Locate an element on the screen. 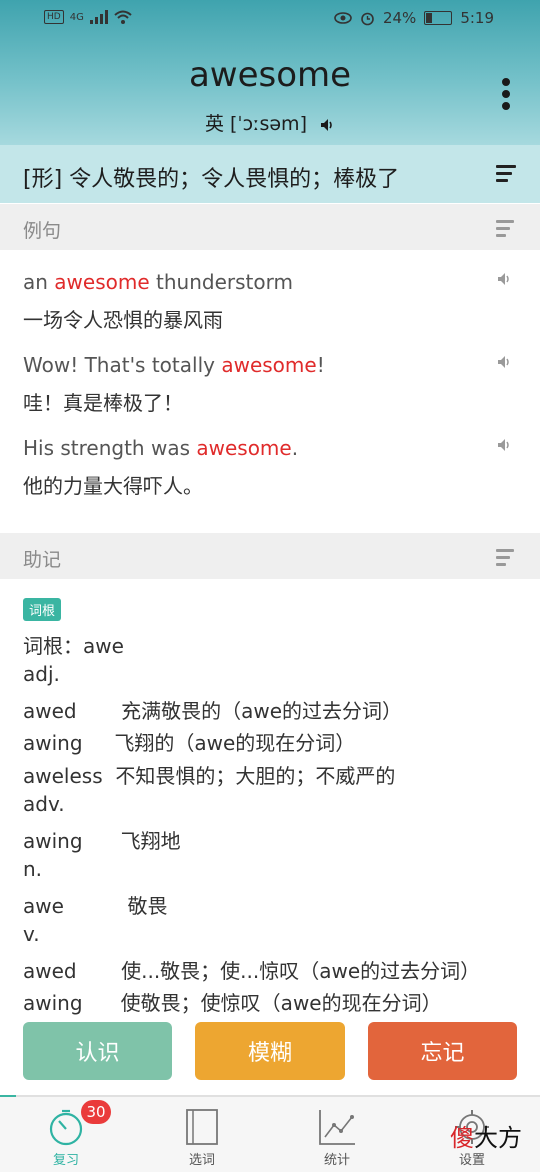 This screenshot has height=1172, width=540. memory-line: aweless 不知畏惧的；大胆的；不威严的 is located at coordinates (209, 776).